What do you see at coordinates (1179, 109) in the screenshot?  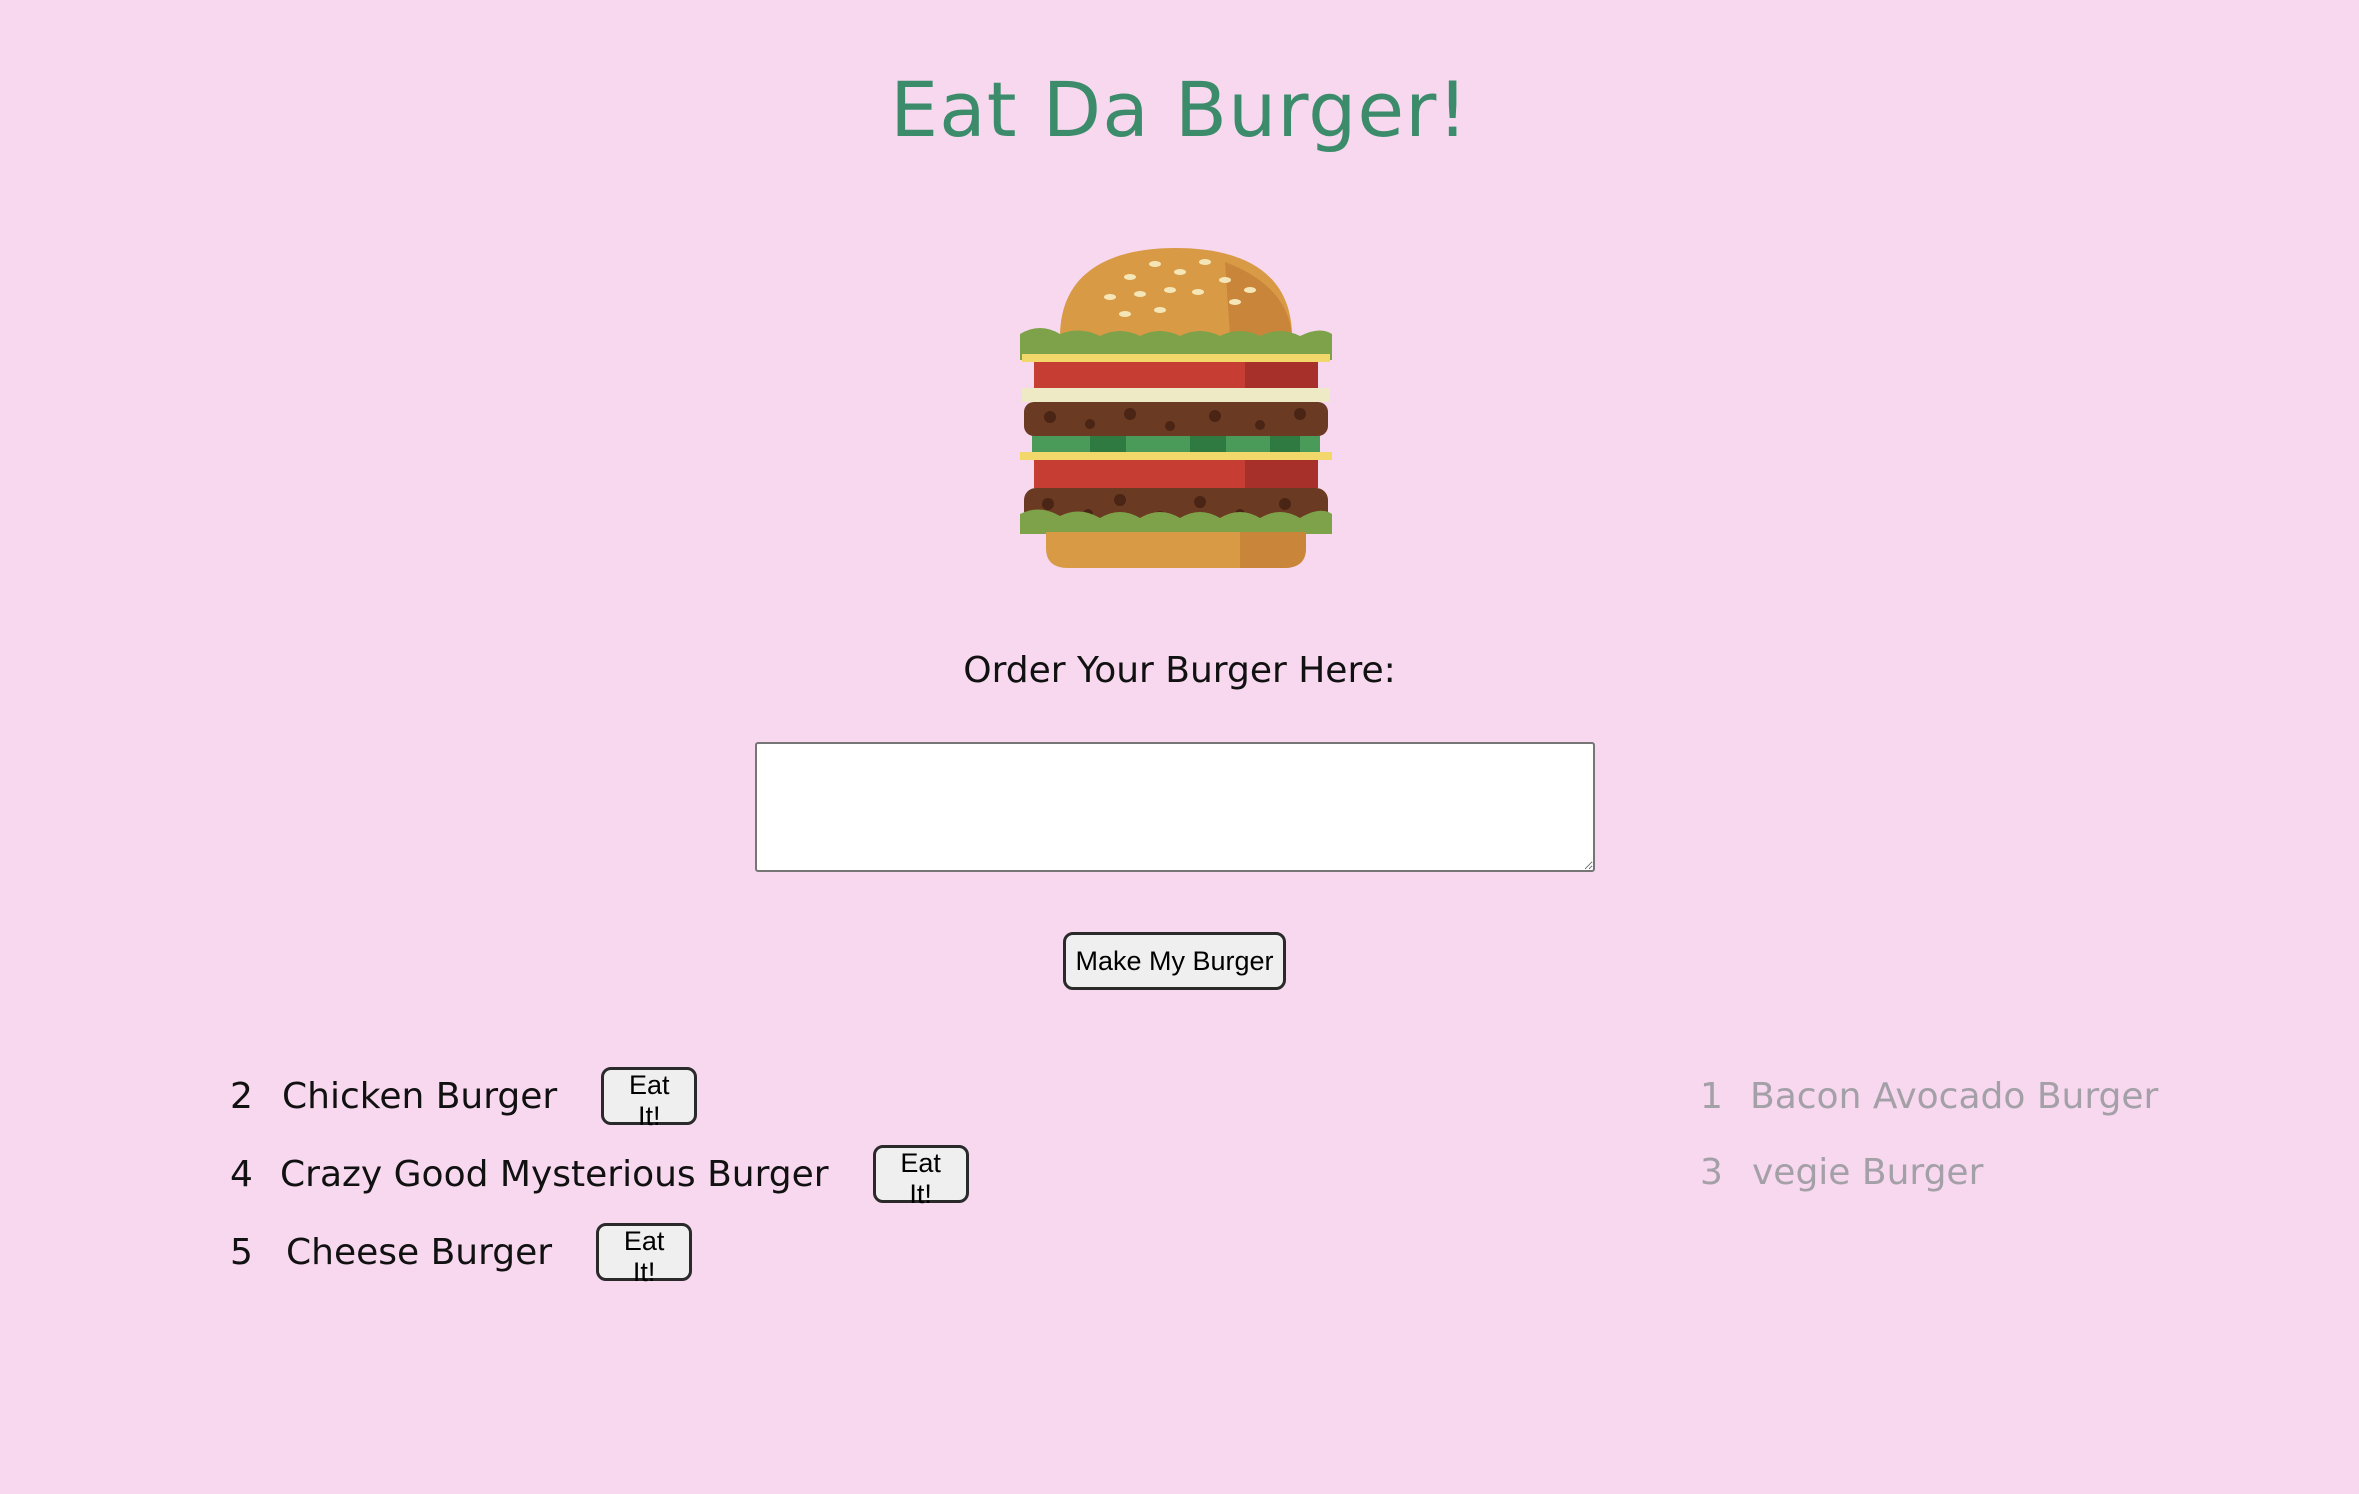 I see `page-title: Eat Da Burger!` at bounding box center [1179, 109].